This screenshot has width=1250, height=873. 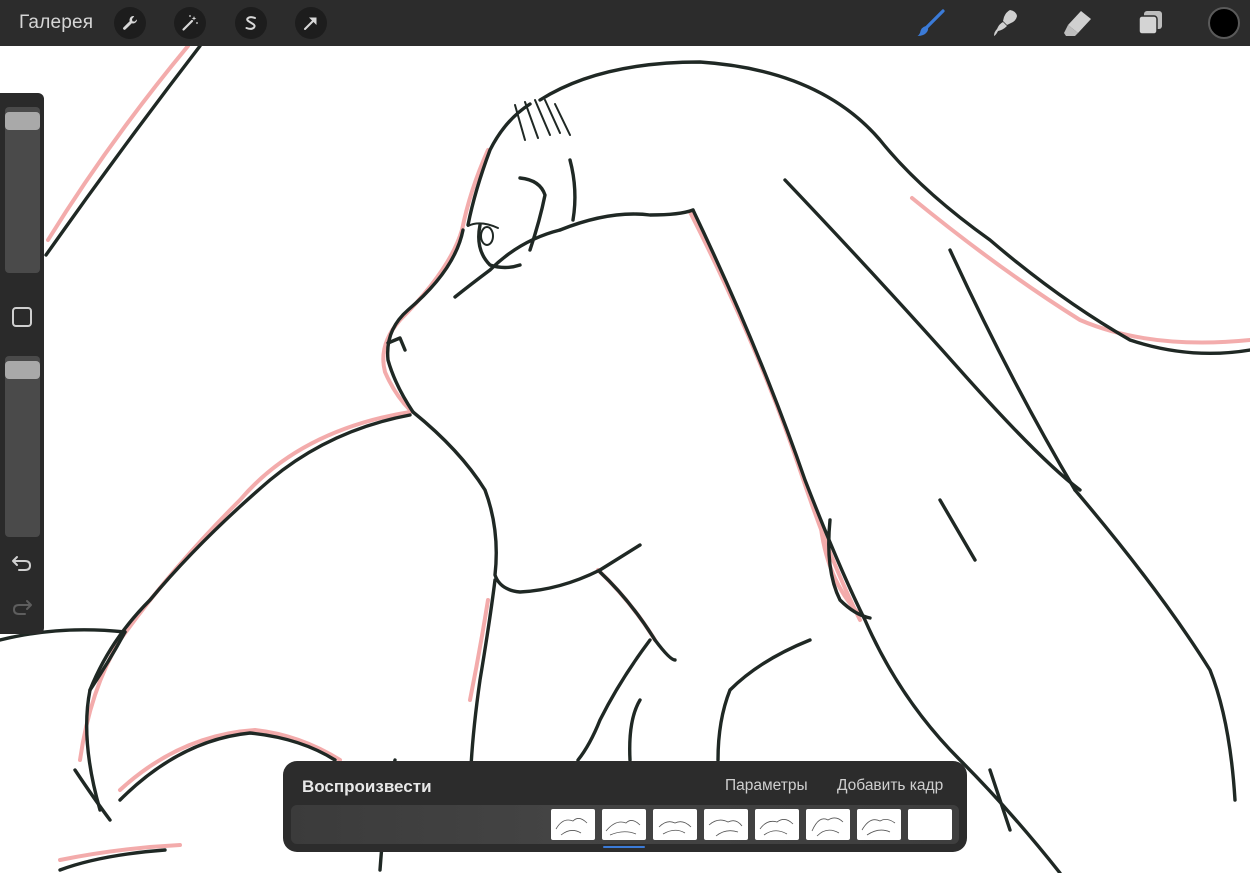 I want to click on redo-button, so click(x=22, y=608).